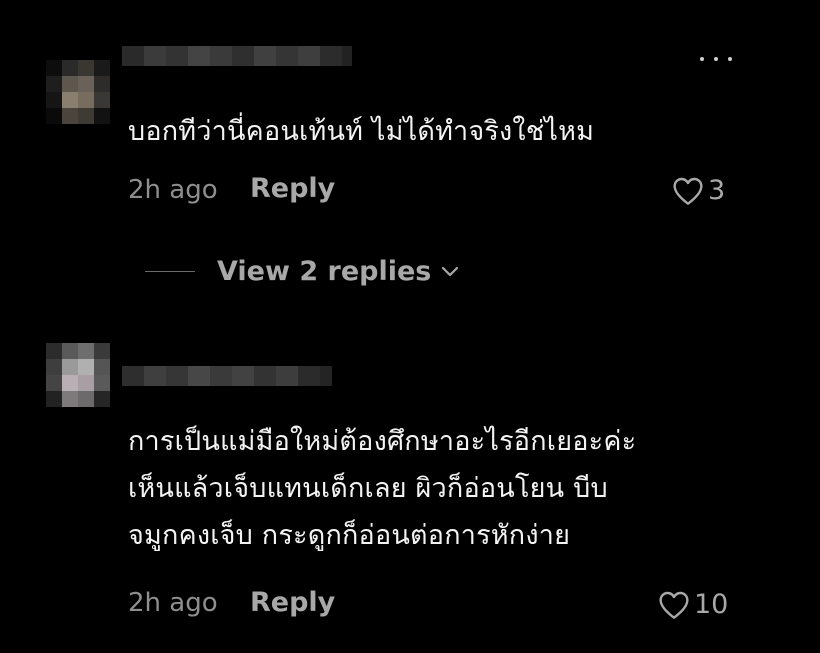 The image size is (820, 653). Describe the element at coordinates (693, 604) in the screenshot. I see `like-button: 10` at that location.